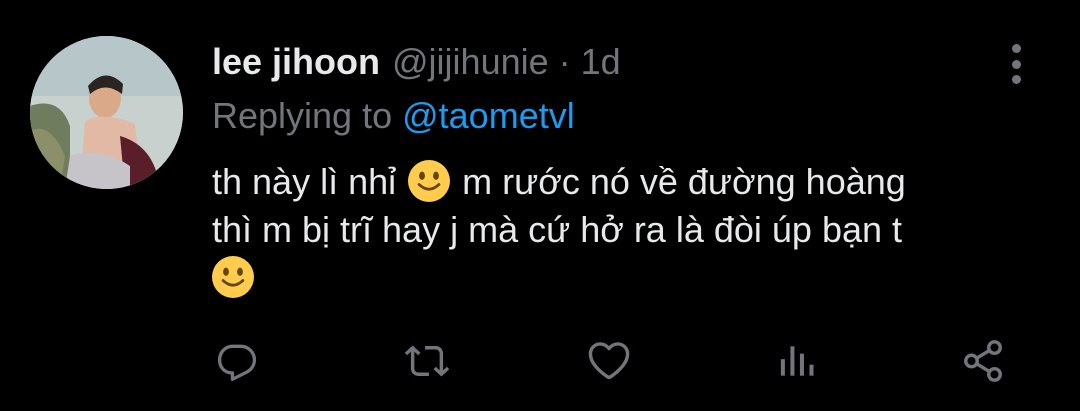 The height and width of the screenshot is (411, 1080). What do you see at coordinates (601, 62) in the screenshot?
I see `timestamp: 1d` at bounding box center [601, 62].